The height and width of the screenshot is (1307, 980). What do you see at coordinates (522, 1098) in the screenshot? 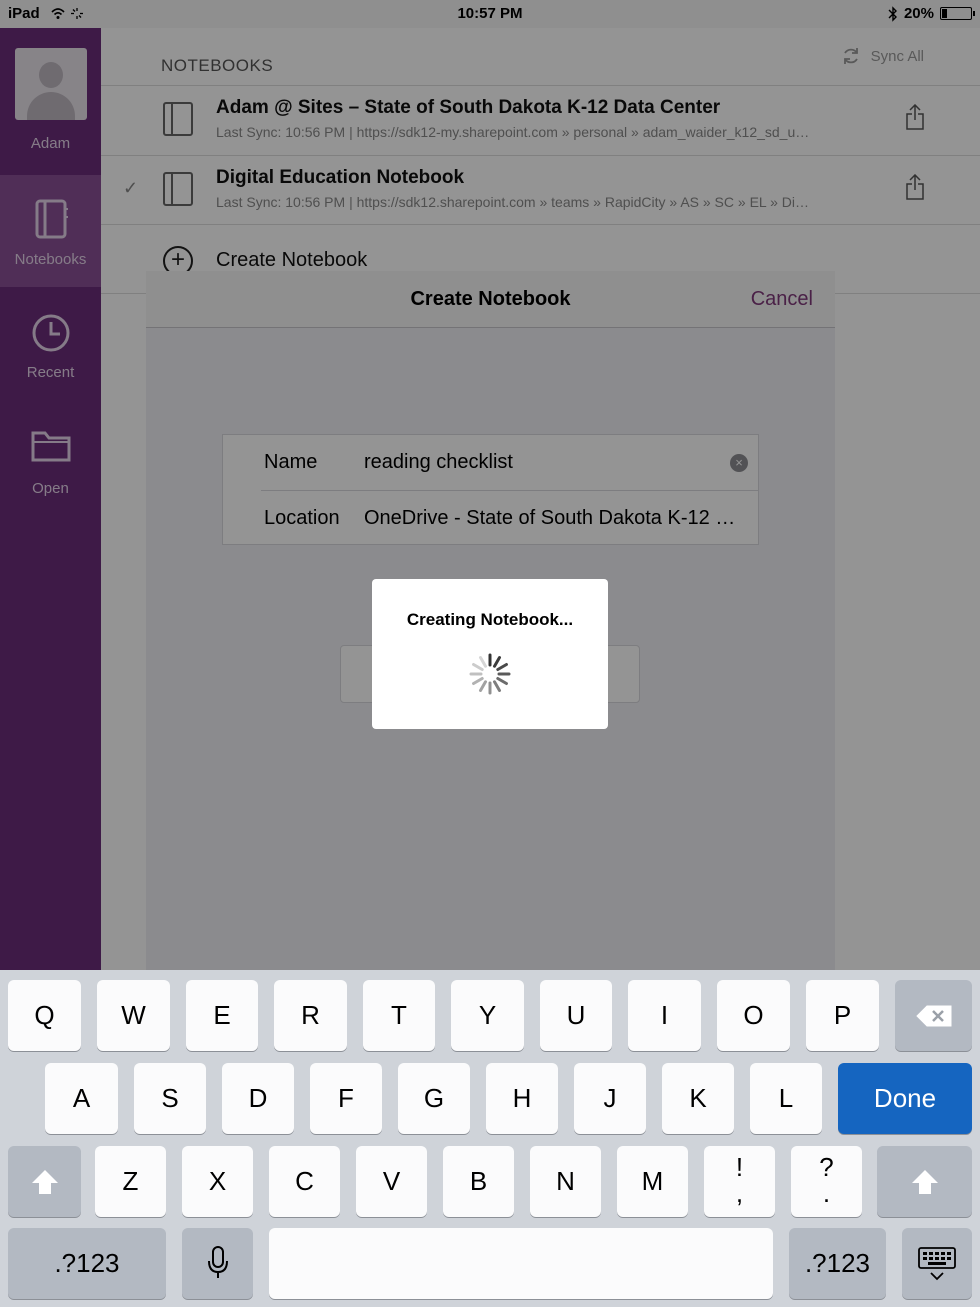
I see `key-h: H` at bounding box center [522, 1098].